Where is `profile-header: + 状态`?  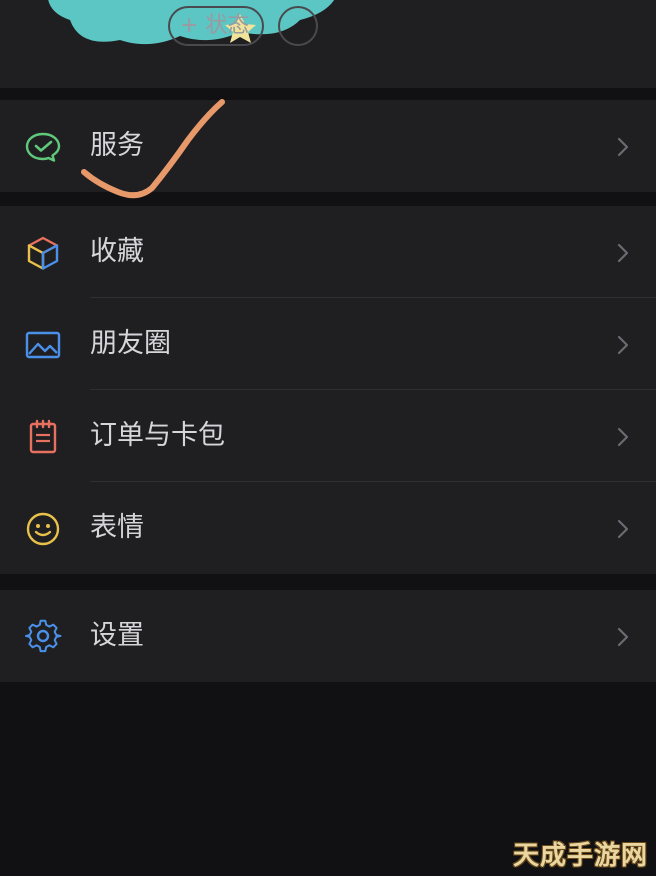 profile-header: + 状态 is located at coordinates (328, 44).